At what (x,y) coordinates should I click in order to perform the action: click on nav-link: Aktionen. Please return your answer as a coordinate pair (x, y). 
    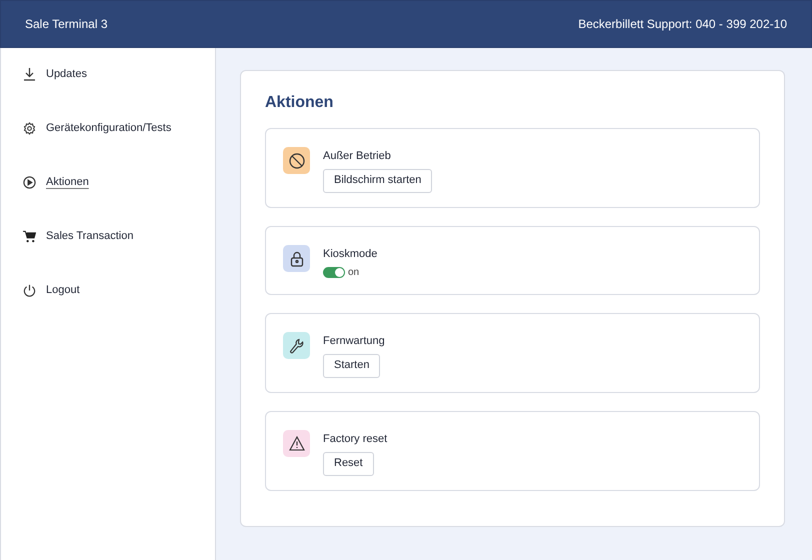
    Looking at the image, I should click on (67, 182).